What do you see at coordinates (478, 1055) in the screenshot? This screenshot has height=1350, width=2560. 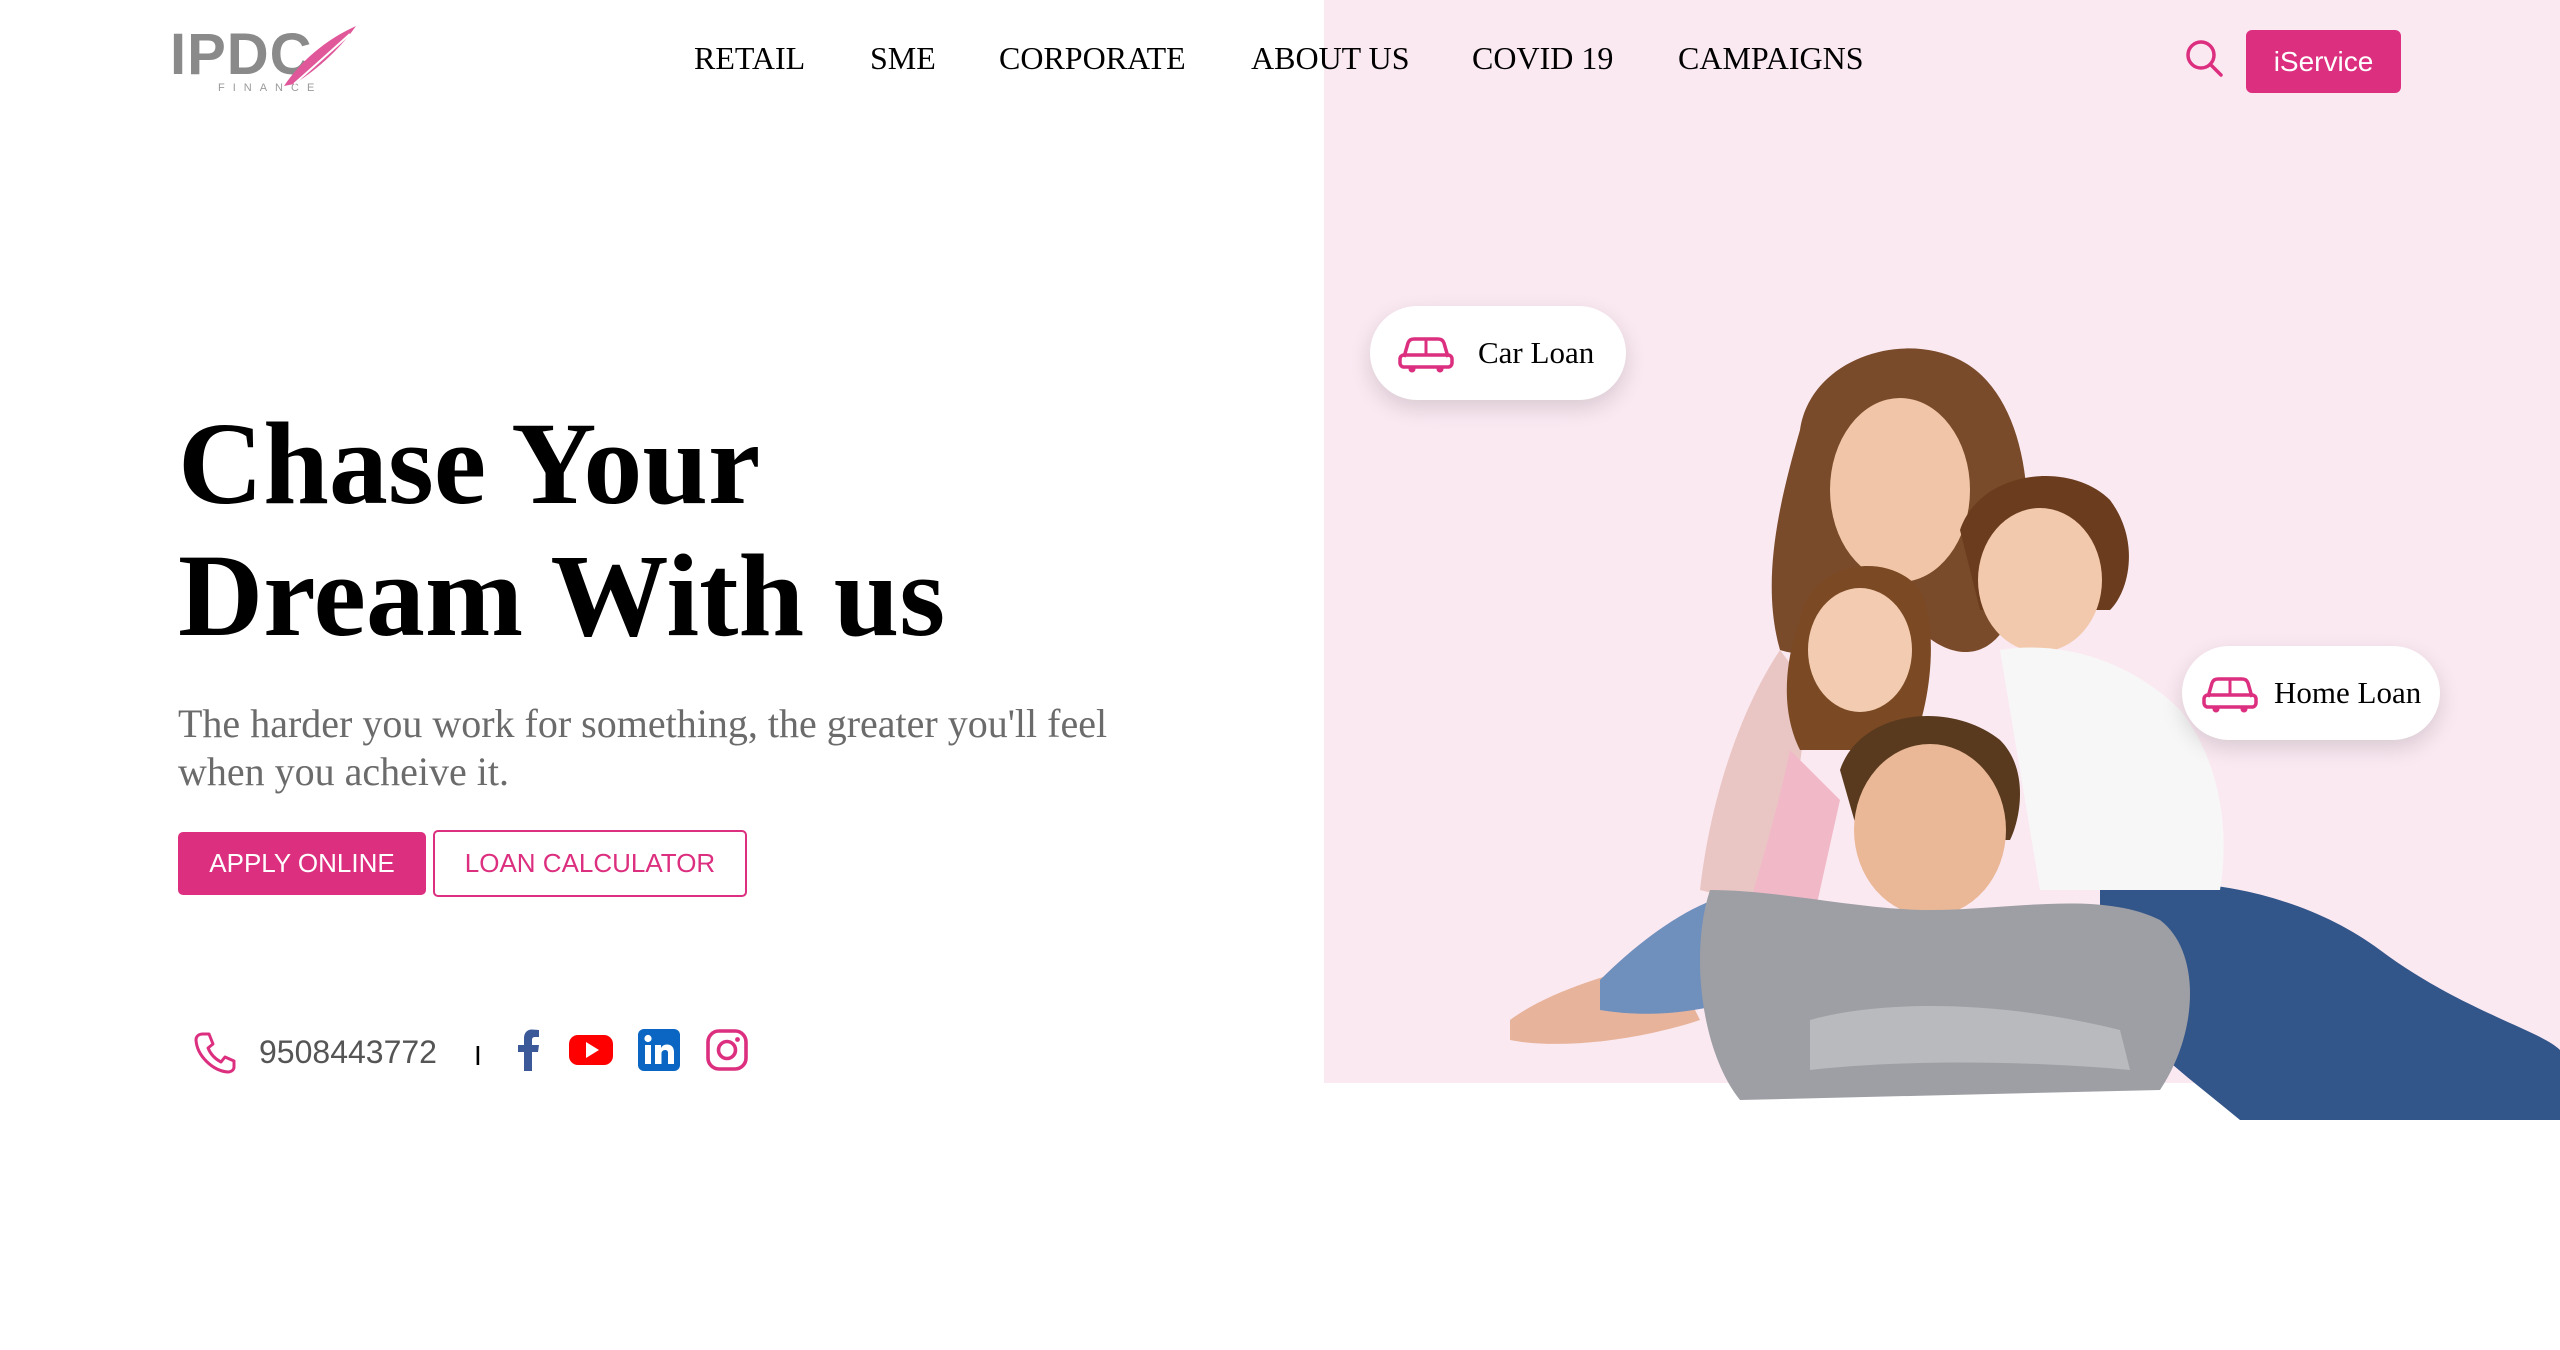 I see `contact-divider: I` at bounding box center [478, 1055].